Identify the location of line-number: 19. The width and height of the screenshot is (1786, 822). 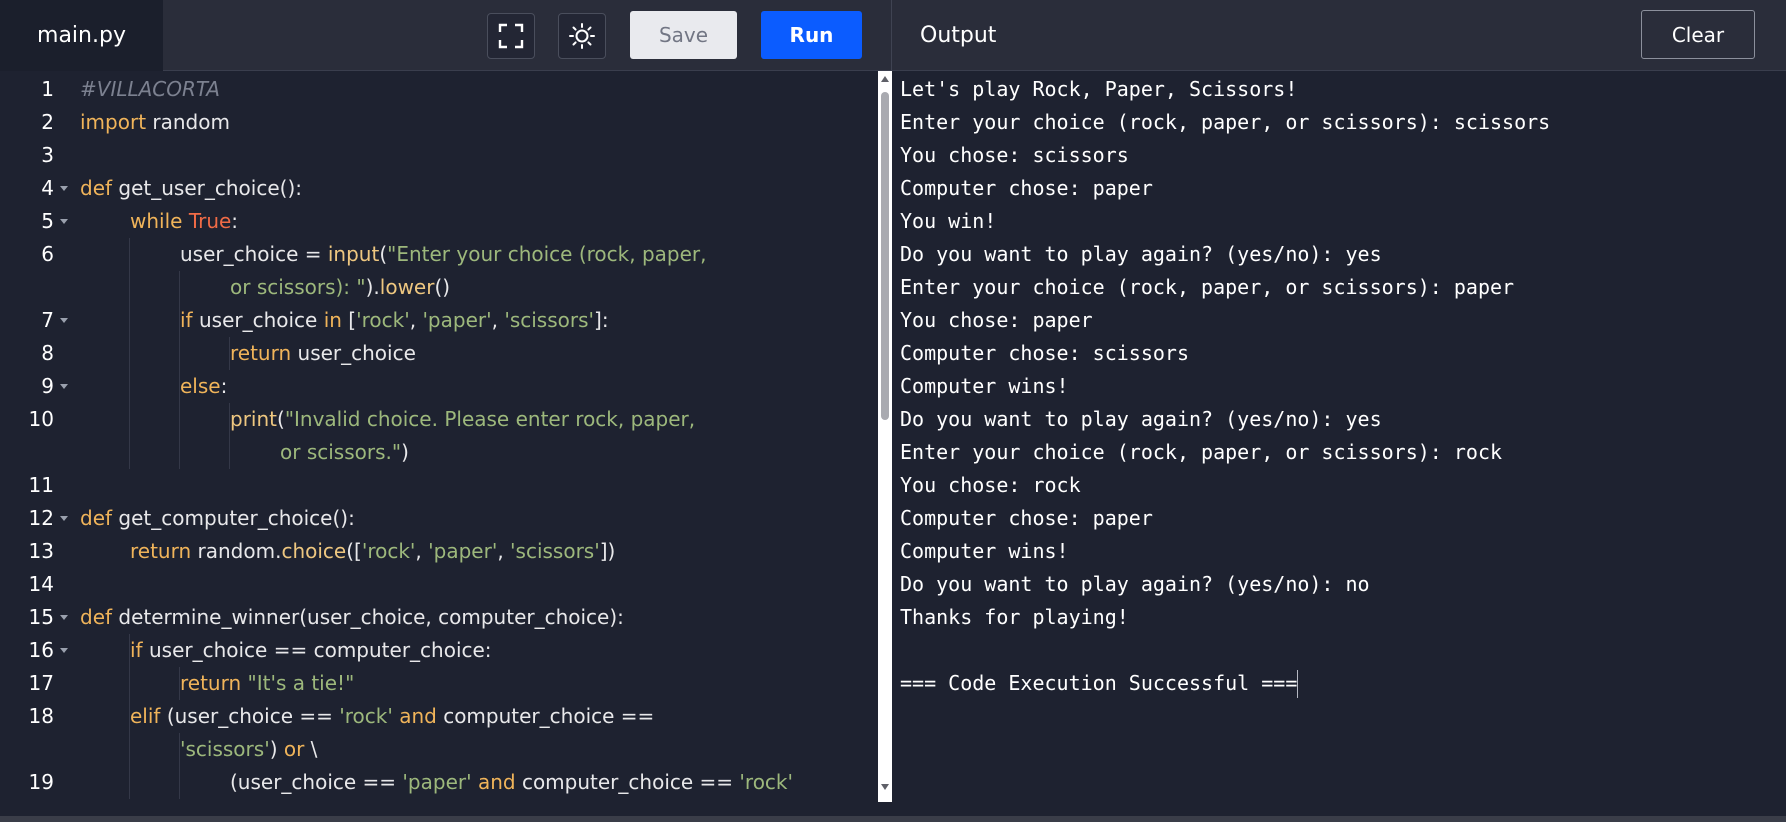
(41, 782).